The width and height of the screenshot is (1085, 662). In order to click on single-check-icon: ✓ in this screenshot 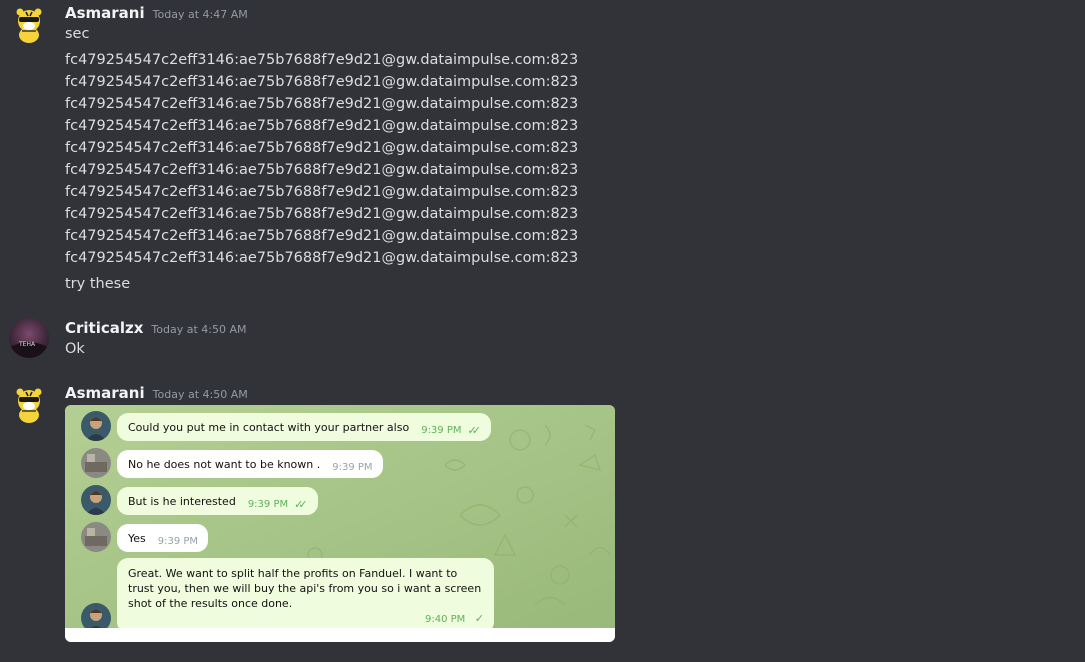, I will do `click(479, 618)`.